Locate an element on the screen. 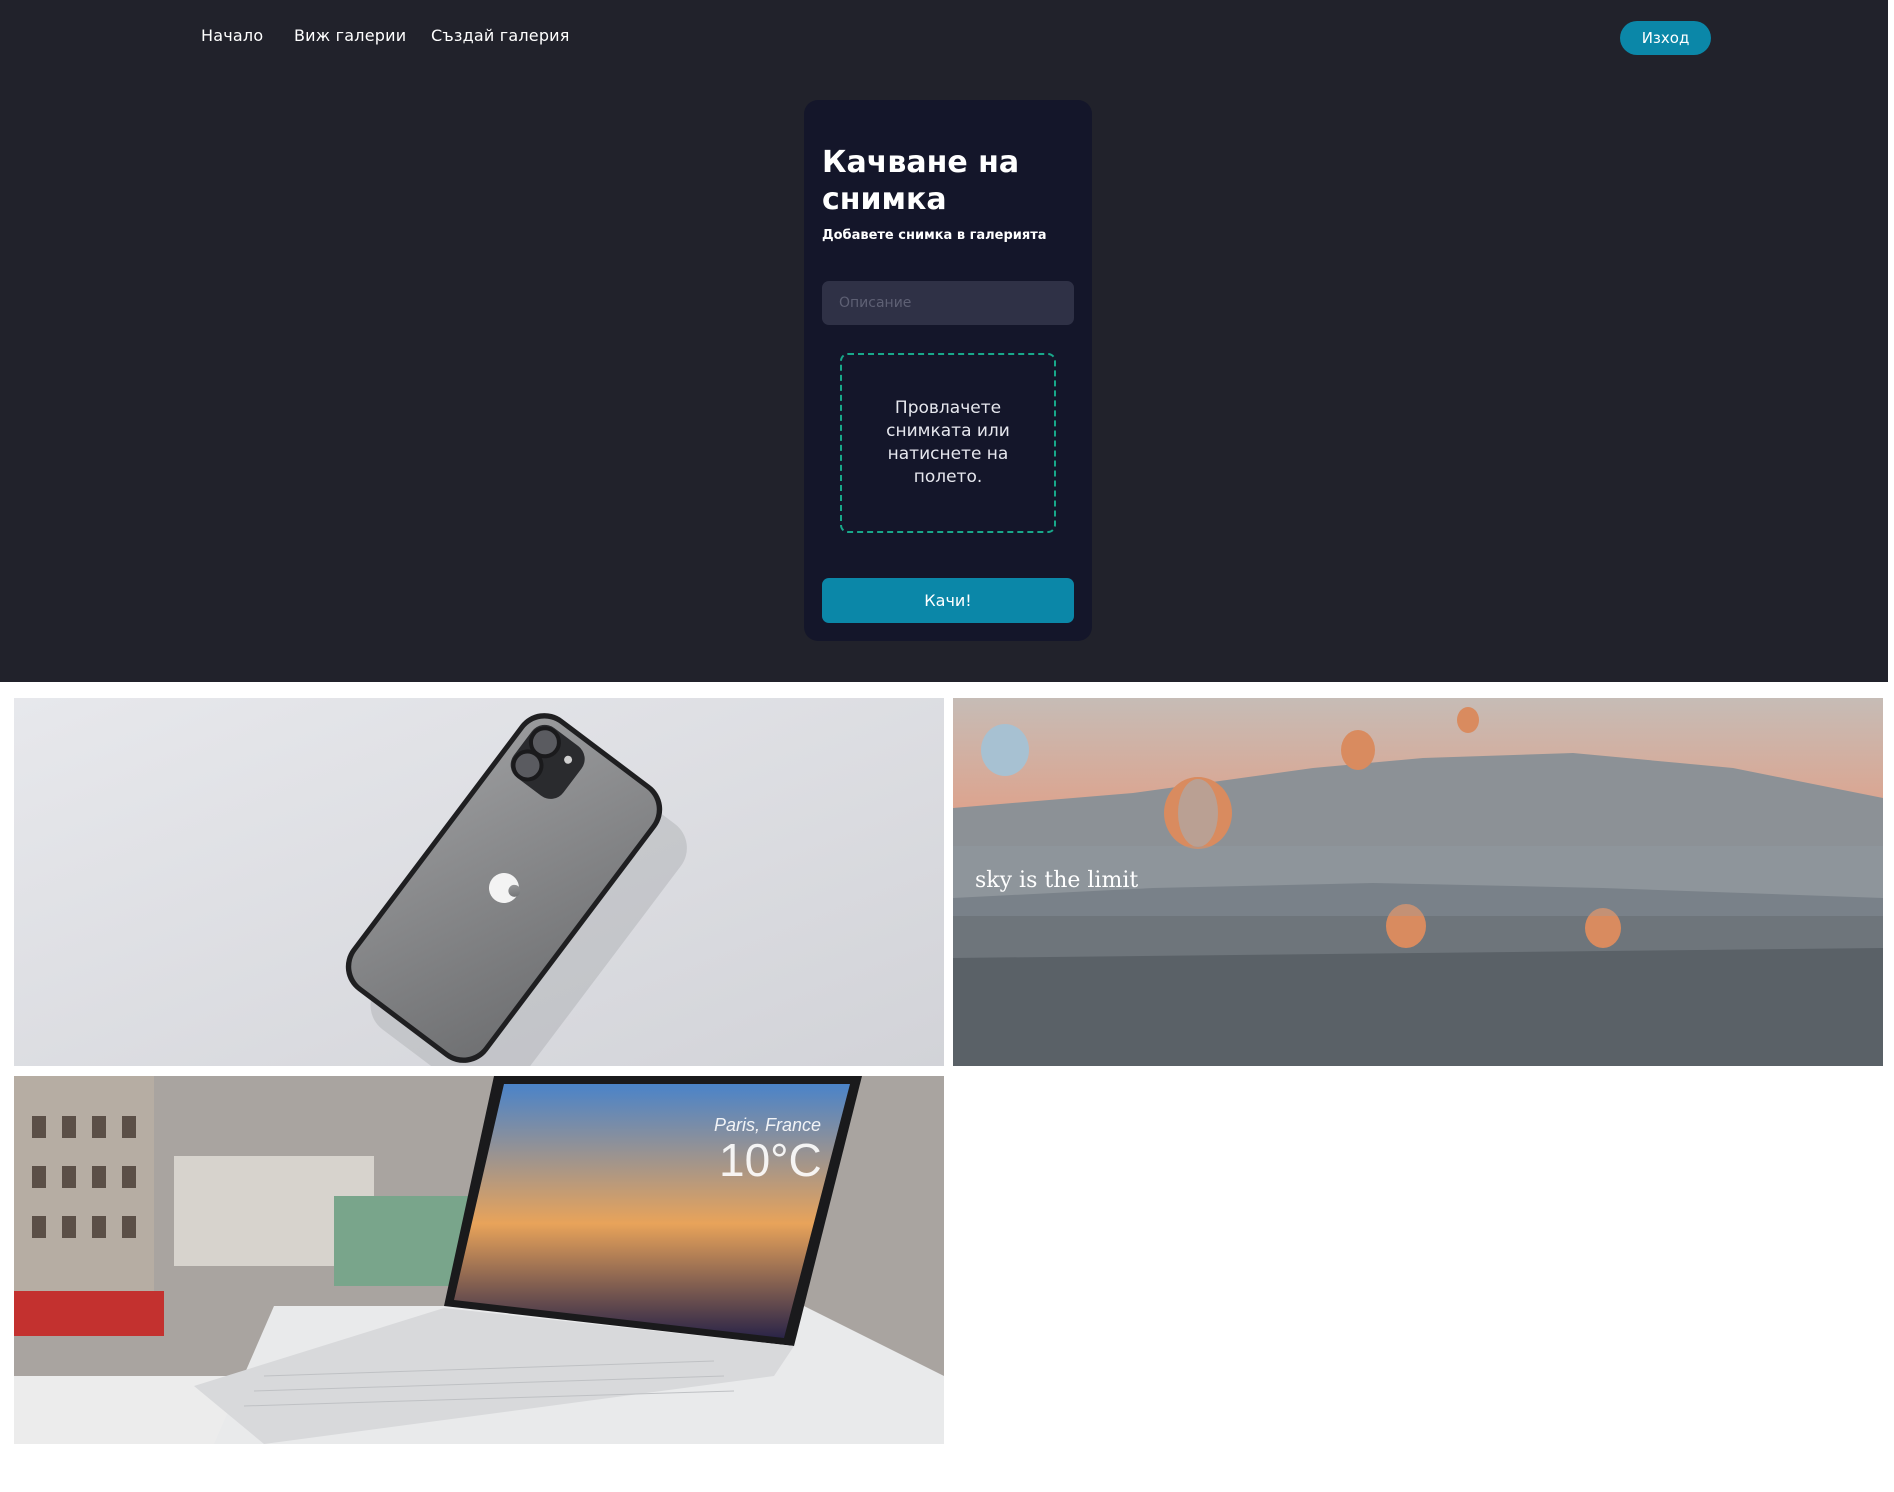  gallery-item is located at coordinates (479, 882).